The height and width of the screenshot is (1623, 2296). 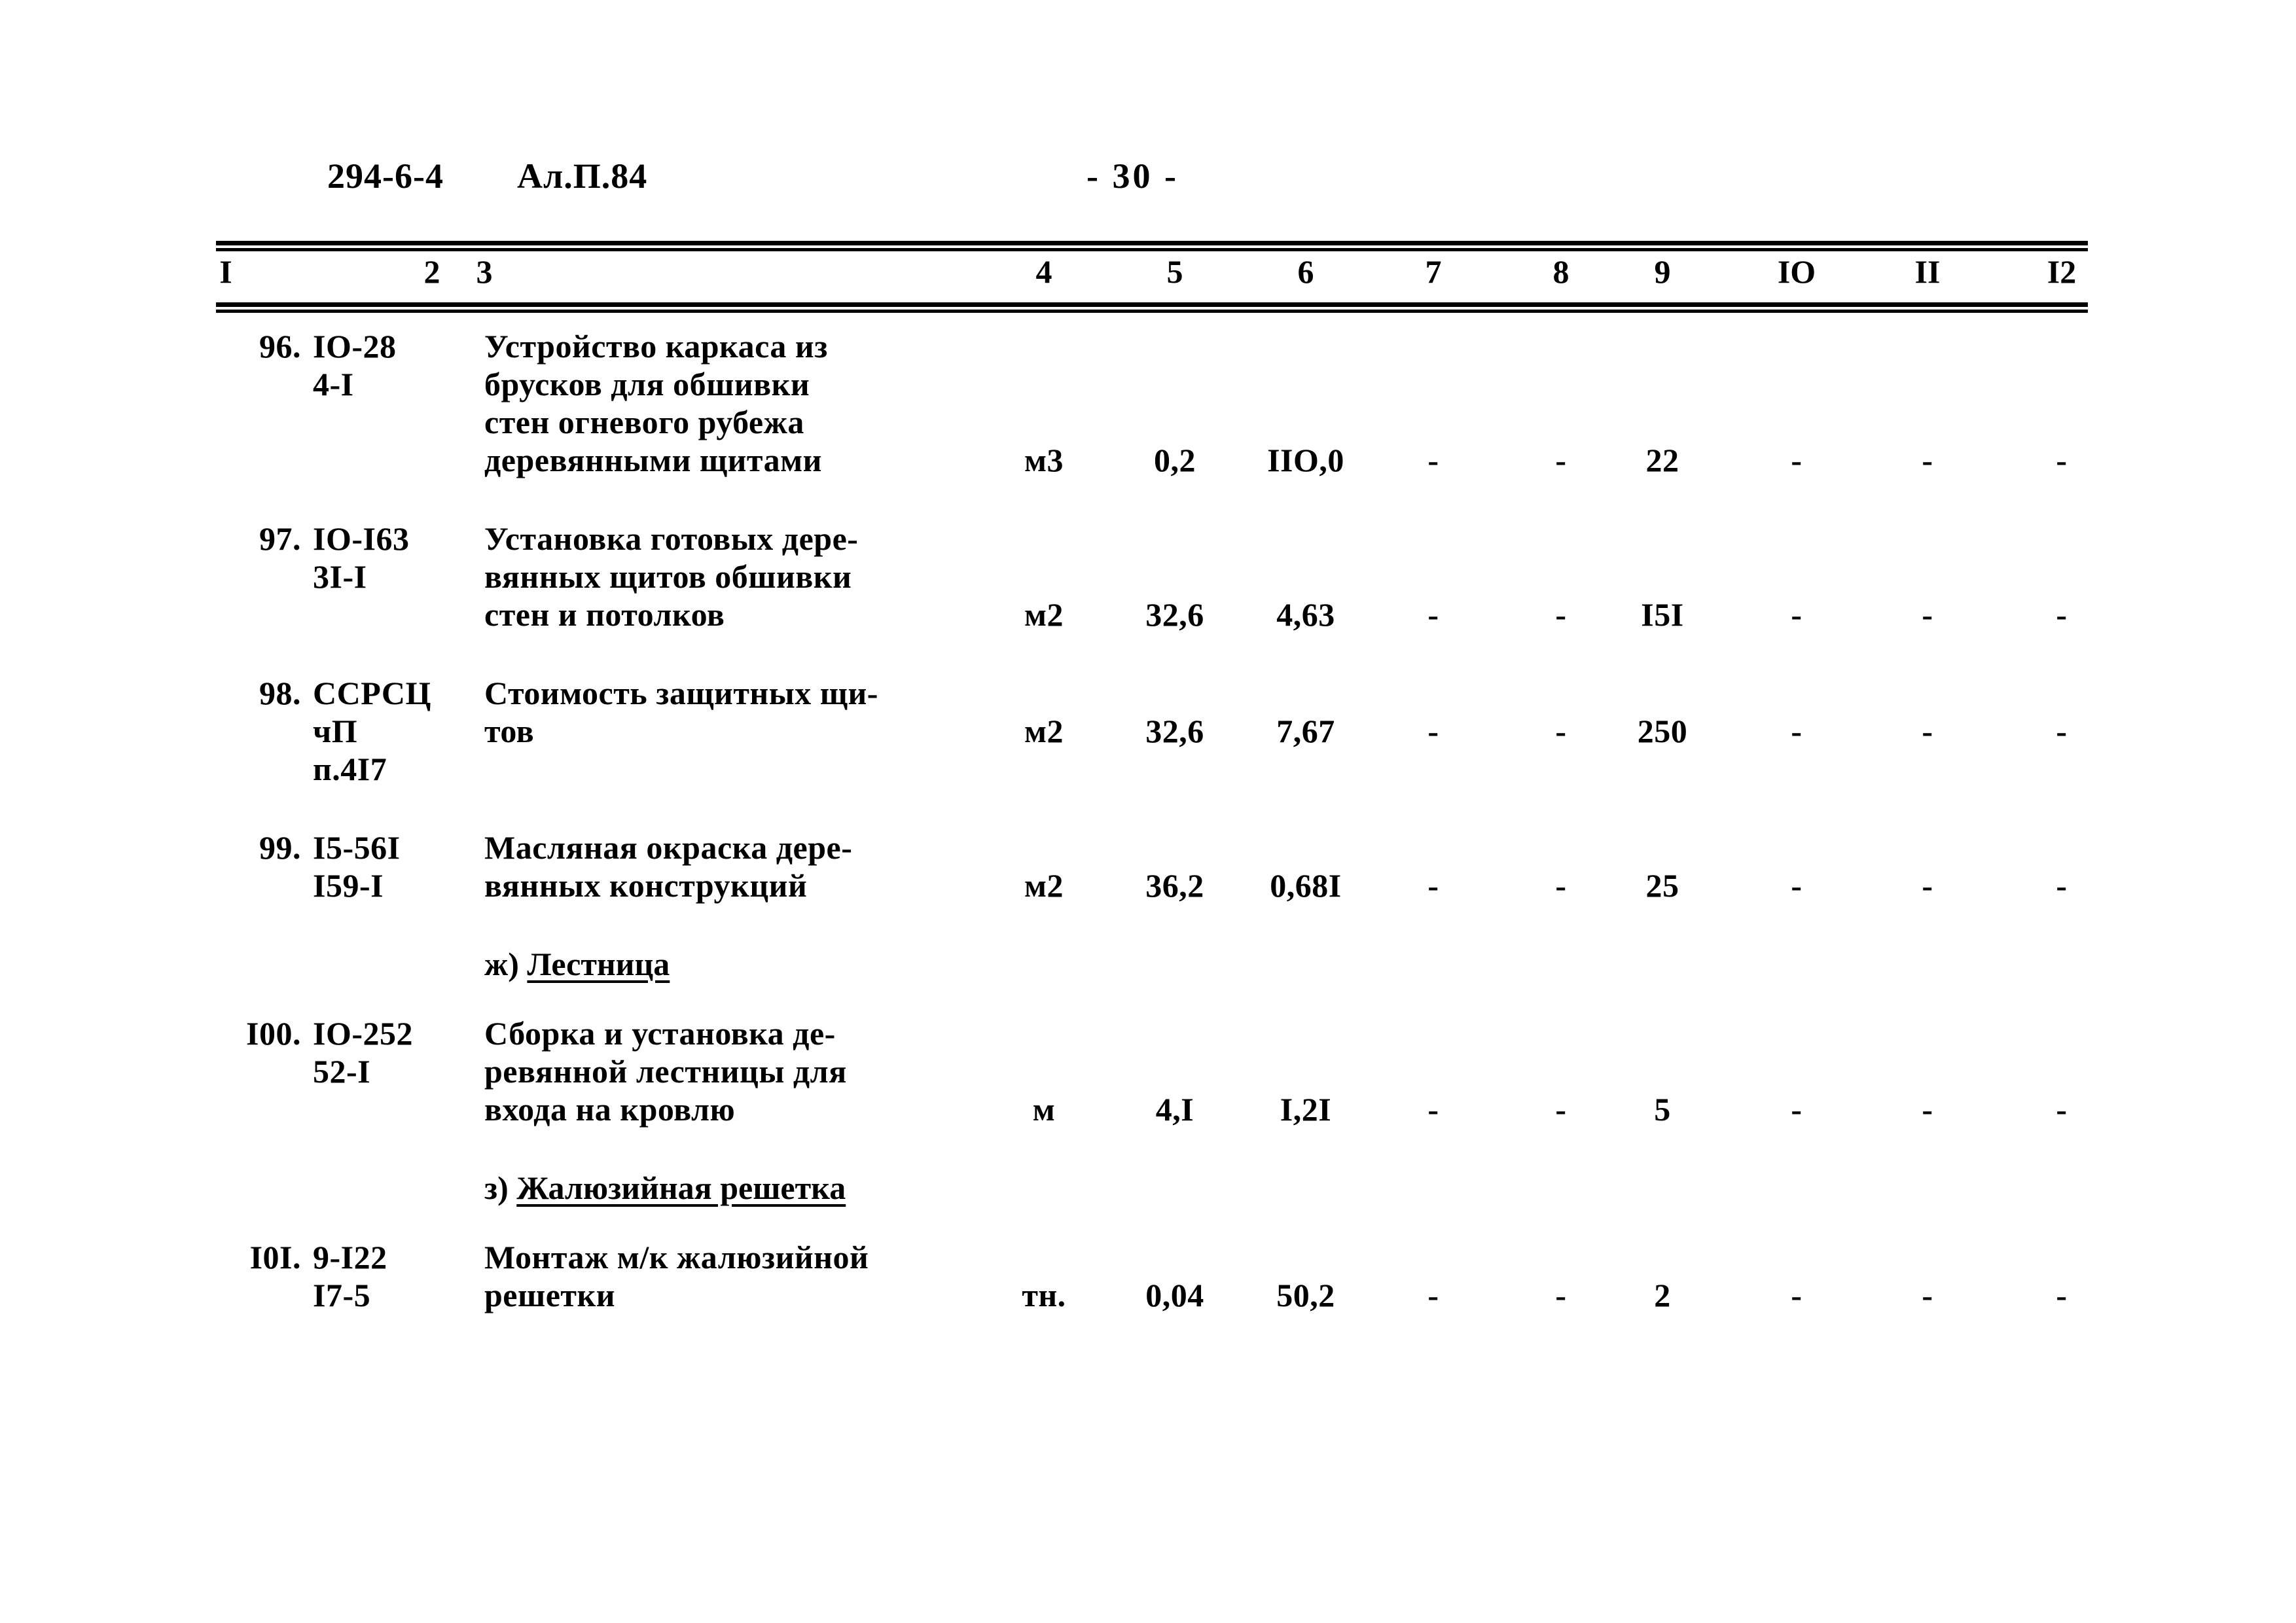 What do you see at coordinates (1305, 731) in the screenshot?
I see `cell-unit-cost: 7,67` at bounding box center [1305, 731].